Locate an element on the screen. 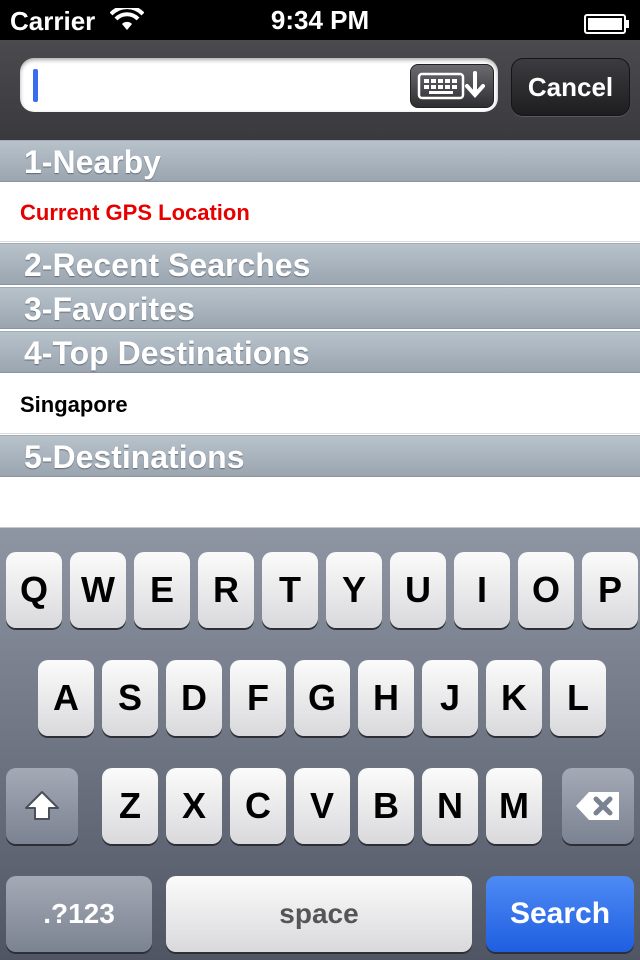 The height and width of the screenshot is (960, 640). section-header-favorites: 3-Favorites is located at coordinates (320, 308).